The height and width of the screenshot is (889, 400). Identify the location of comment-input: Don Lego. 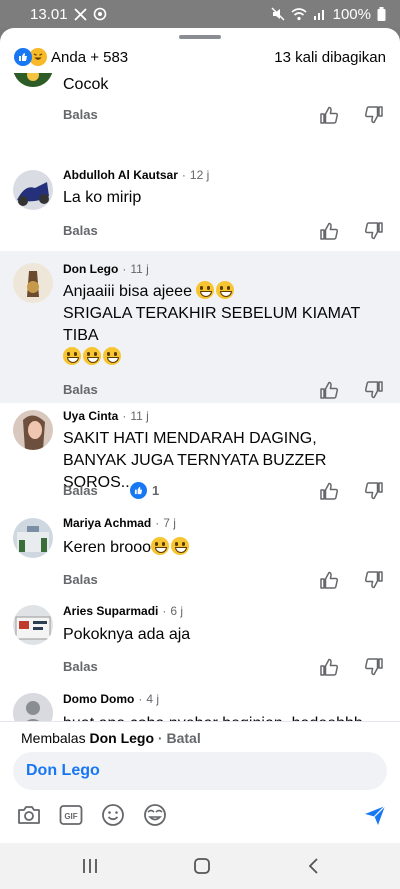
(200, 771).